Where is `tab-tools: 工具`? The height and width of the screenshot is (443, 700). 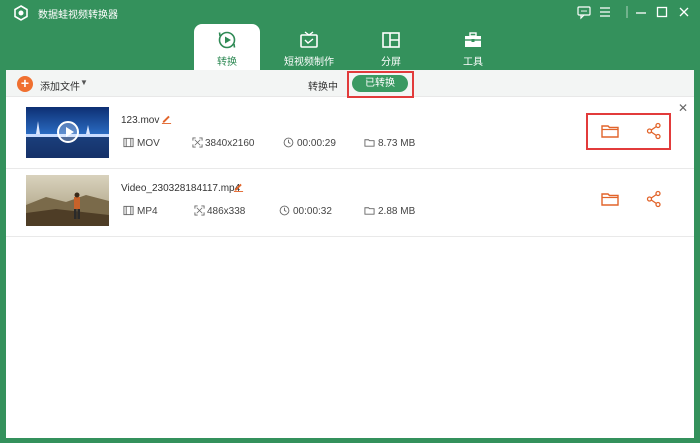
tab-tools: 工具 is located at coordinates (473, 47).